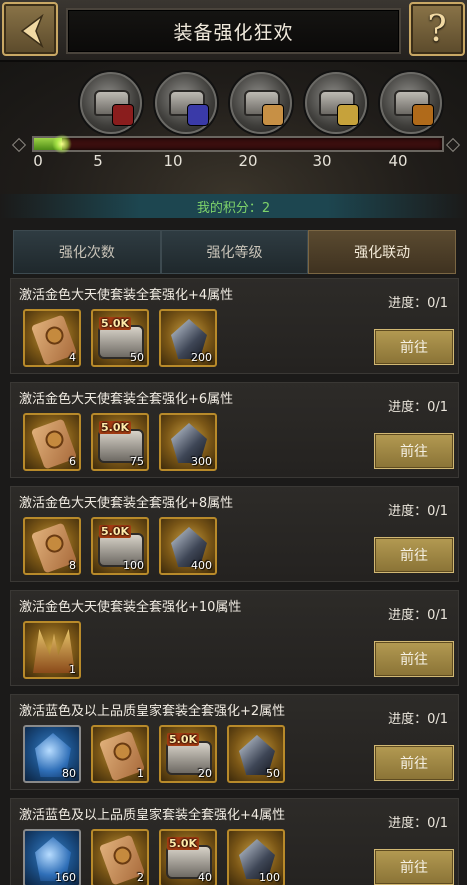 The height and width of the screenshot is (885, 467). I want to click on task-title: 激活金色大天使套装全套强化+8属性, so click(126, 503).